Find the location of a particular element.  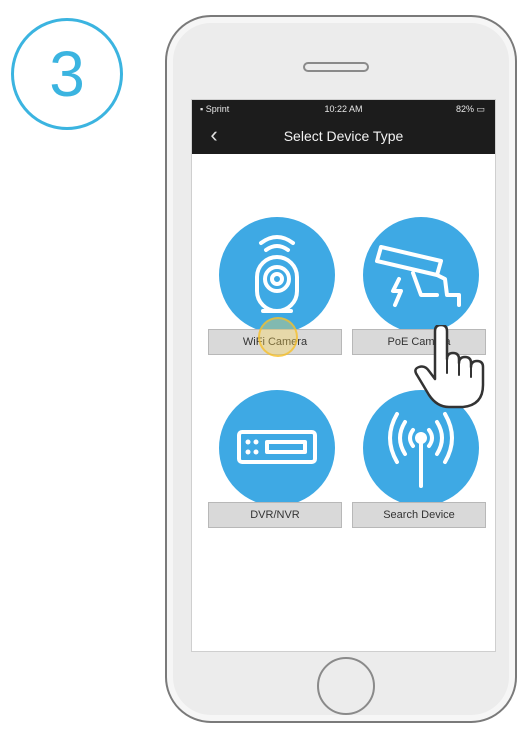

nav-bar: ‹ Select Device Type is located at coordinates (343, 136).